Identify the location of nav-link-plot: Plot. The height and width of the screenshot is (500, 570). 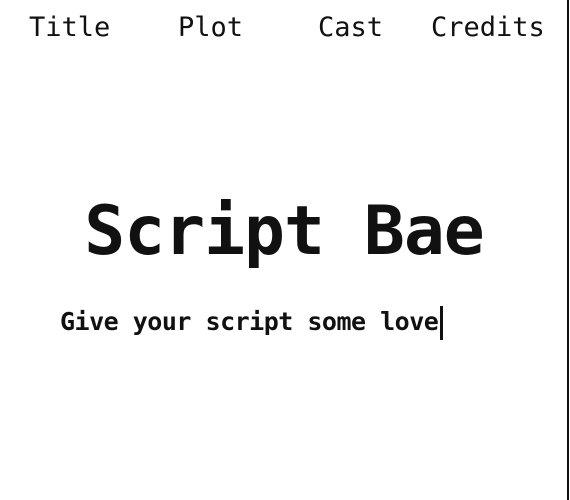
(210, 28).